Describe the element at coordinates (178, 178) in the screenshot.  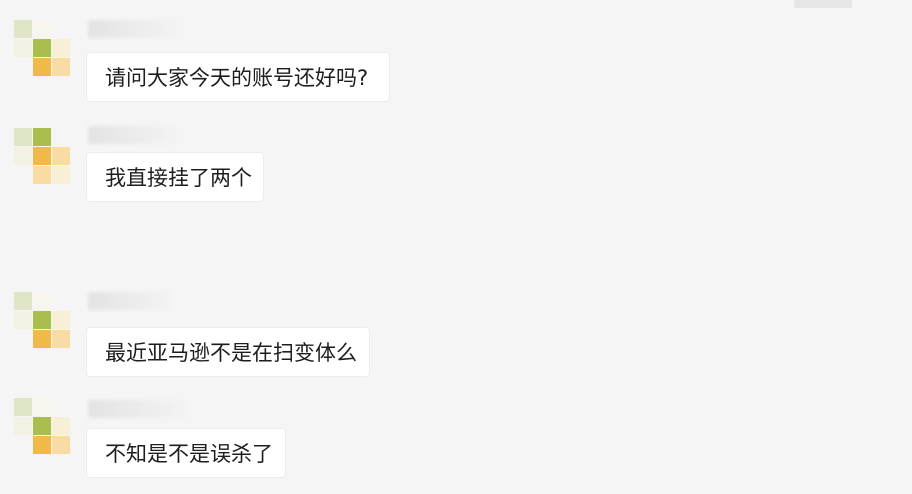
I see `message-text: 我直接挂了两个` at that location.